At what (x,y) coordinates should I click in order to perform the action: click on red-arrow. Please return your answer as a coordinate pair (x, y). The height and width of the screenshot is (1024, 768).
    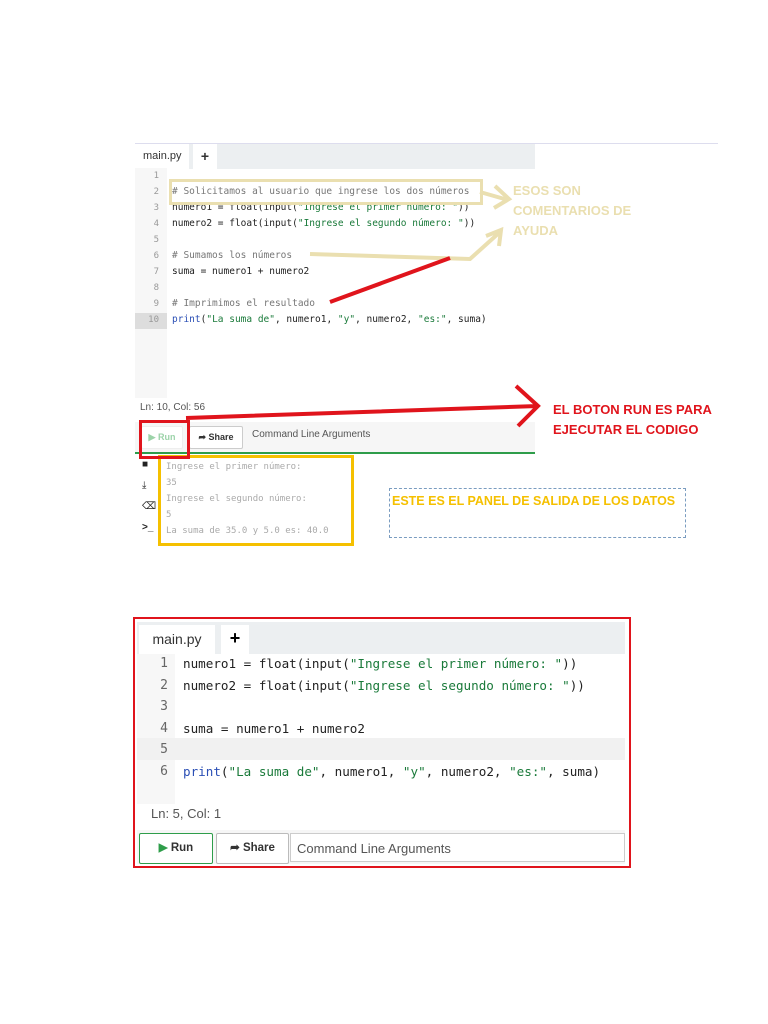
    Looking at the image, I should click on (363, 406).